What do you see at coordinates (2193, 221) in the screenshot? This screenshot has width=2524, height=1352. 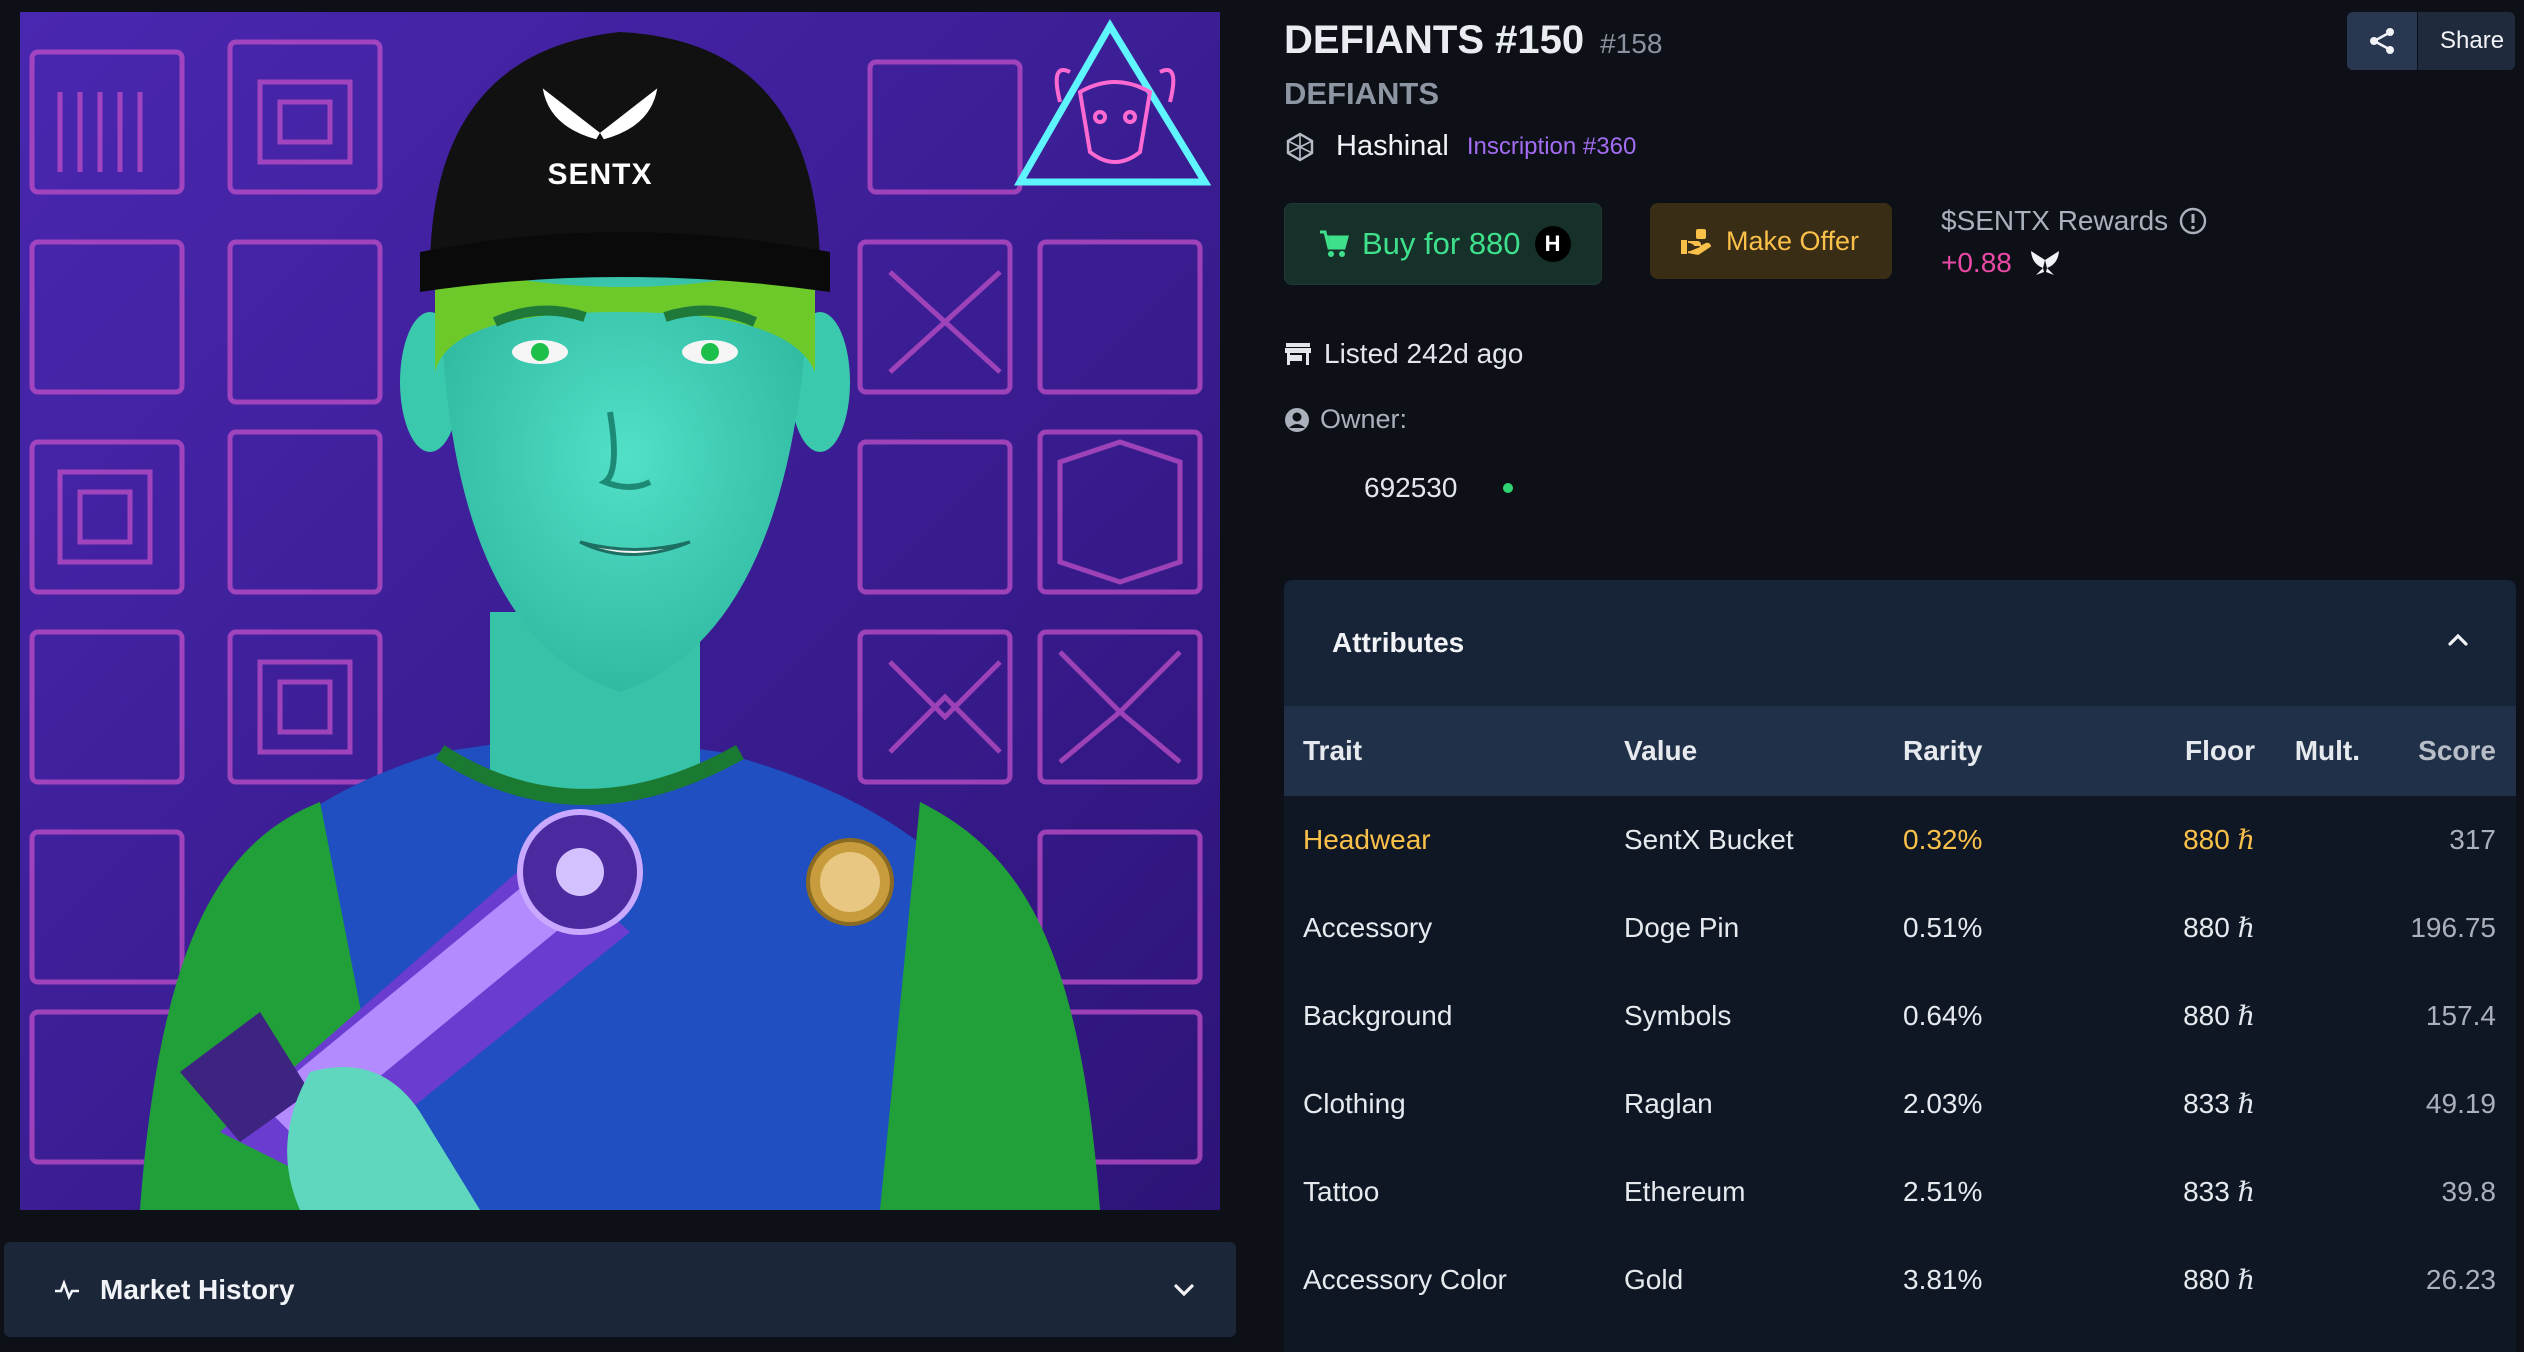 I see `info-icon` at bounding box center [2193, 221].